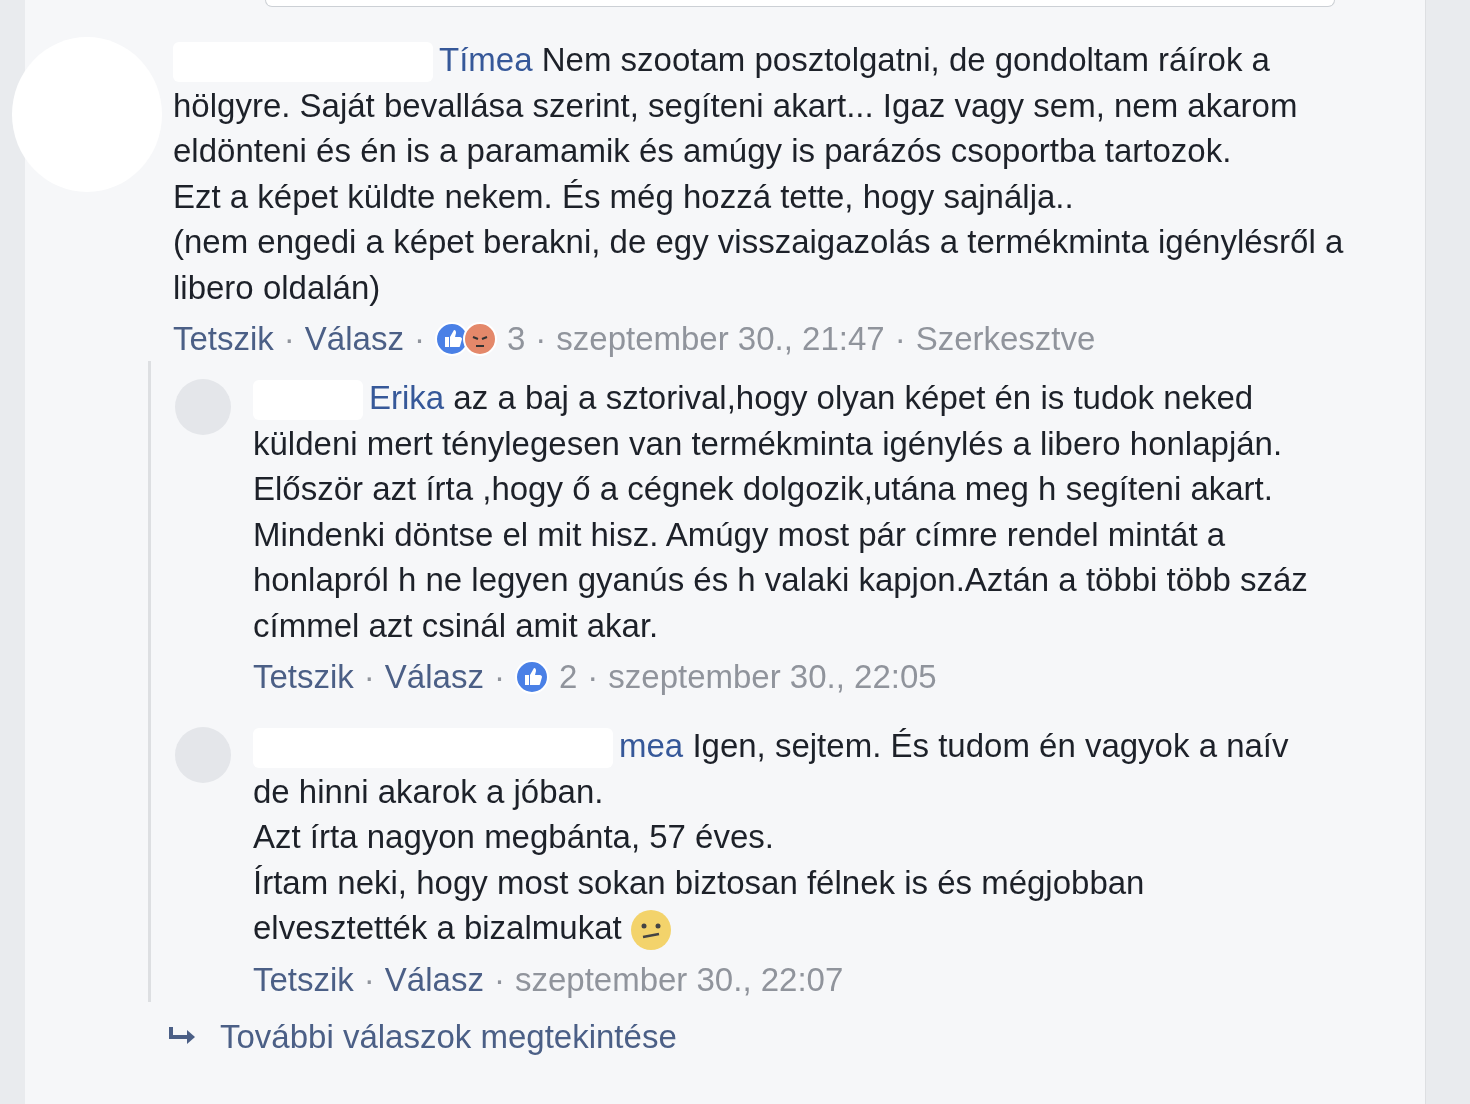 Image resolution: width=1470 pixels, height=1104 pixels. Describe the element at coordinates (486, 59) in the screenshot. I see `author-name: Tímea` at that location.